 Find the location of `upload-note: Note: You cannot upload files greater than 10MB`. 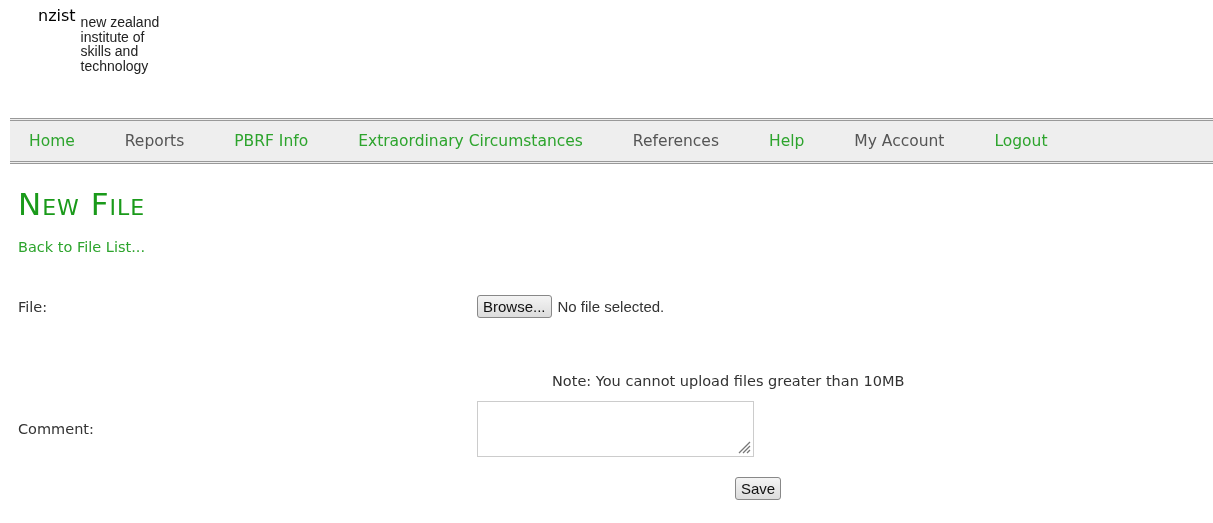

upload-note: Note: You cannot upload files greater than 10MB is located at coordinates (728, 381).